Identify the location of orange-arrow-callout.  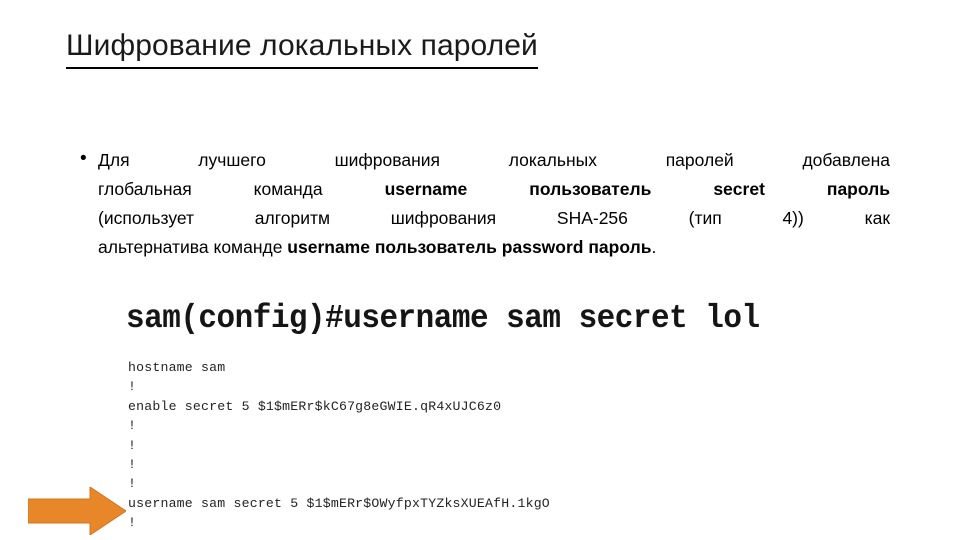
(77, 511).